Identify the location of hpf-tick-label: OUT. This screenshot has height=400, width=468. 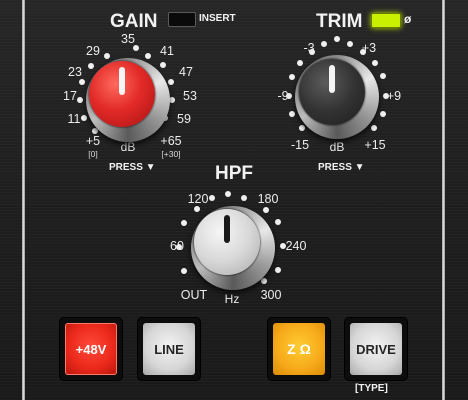
(194, 295).